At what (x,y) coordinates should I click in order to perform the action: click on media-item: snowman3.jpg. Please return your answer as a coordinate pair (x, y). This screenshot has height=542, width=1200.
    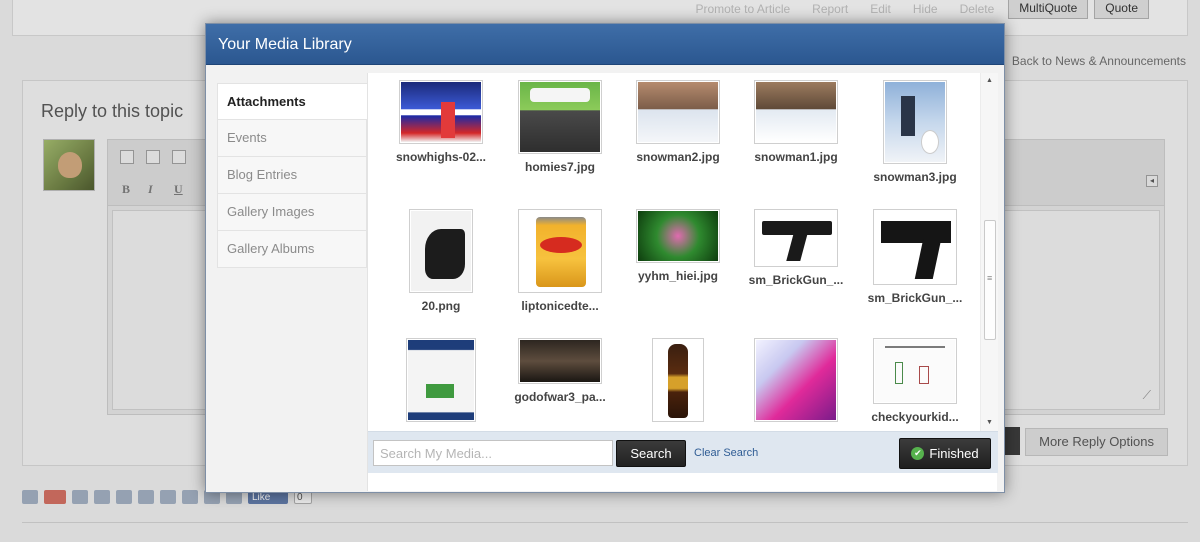
    Looking at the image, I should click on (915, 132).